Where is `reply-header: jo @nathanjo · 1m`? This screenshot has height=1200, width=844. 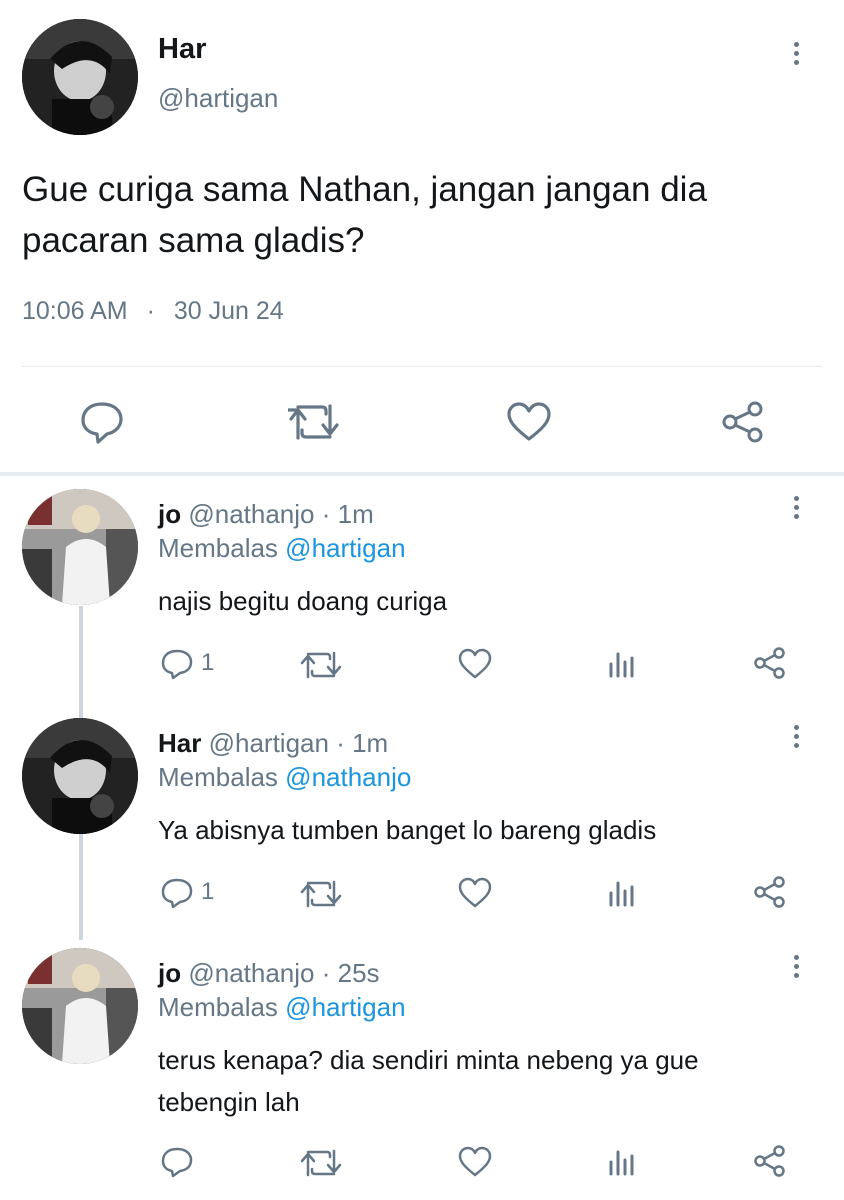 reply-header: jo @nathanjo · 1m is located at coordinates (266, 514).